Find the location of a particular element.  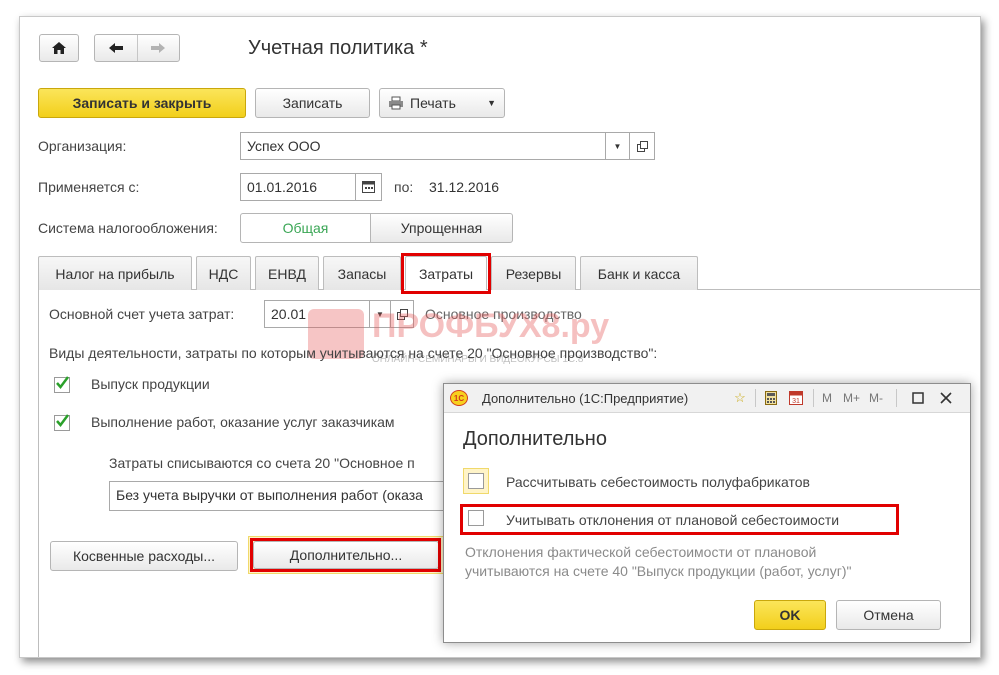

org-dropdown-button: ▼ is located at coordinates (617, 146).